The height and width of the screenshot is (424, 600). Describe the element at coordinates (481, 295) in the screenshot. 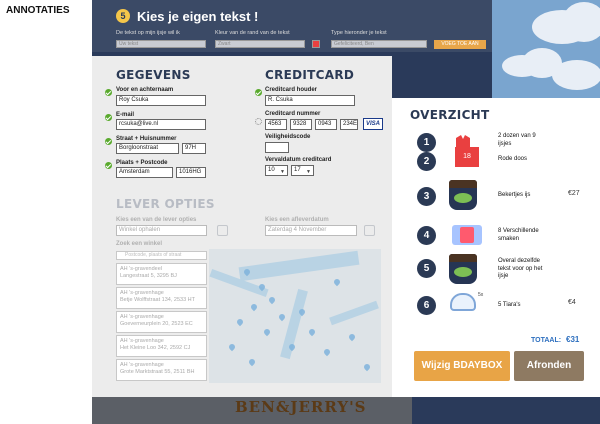

I see `tiara-count: 5x` at that location.